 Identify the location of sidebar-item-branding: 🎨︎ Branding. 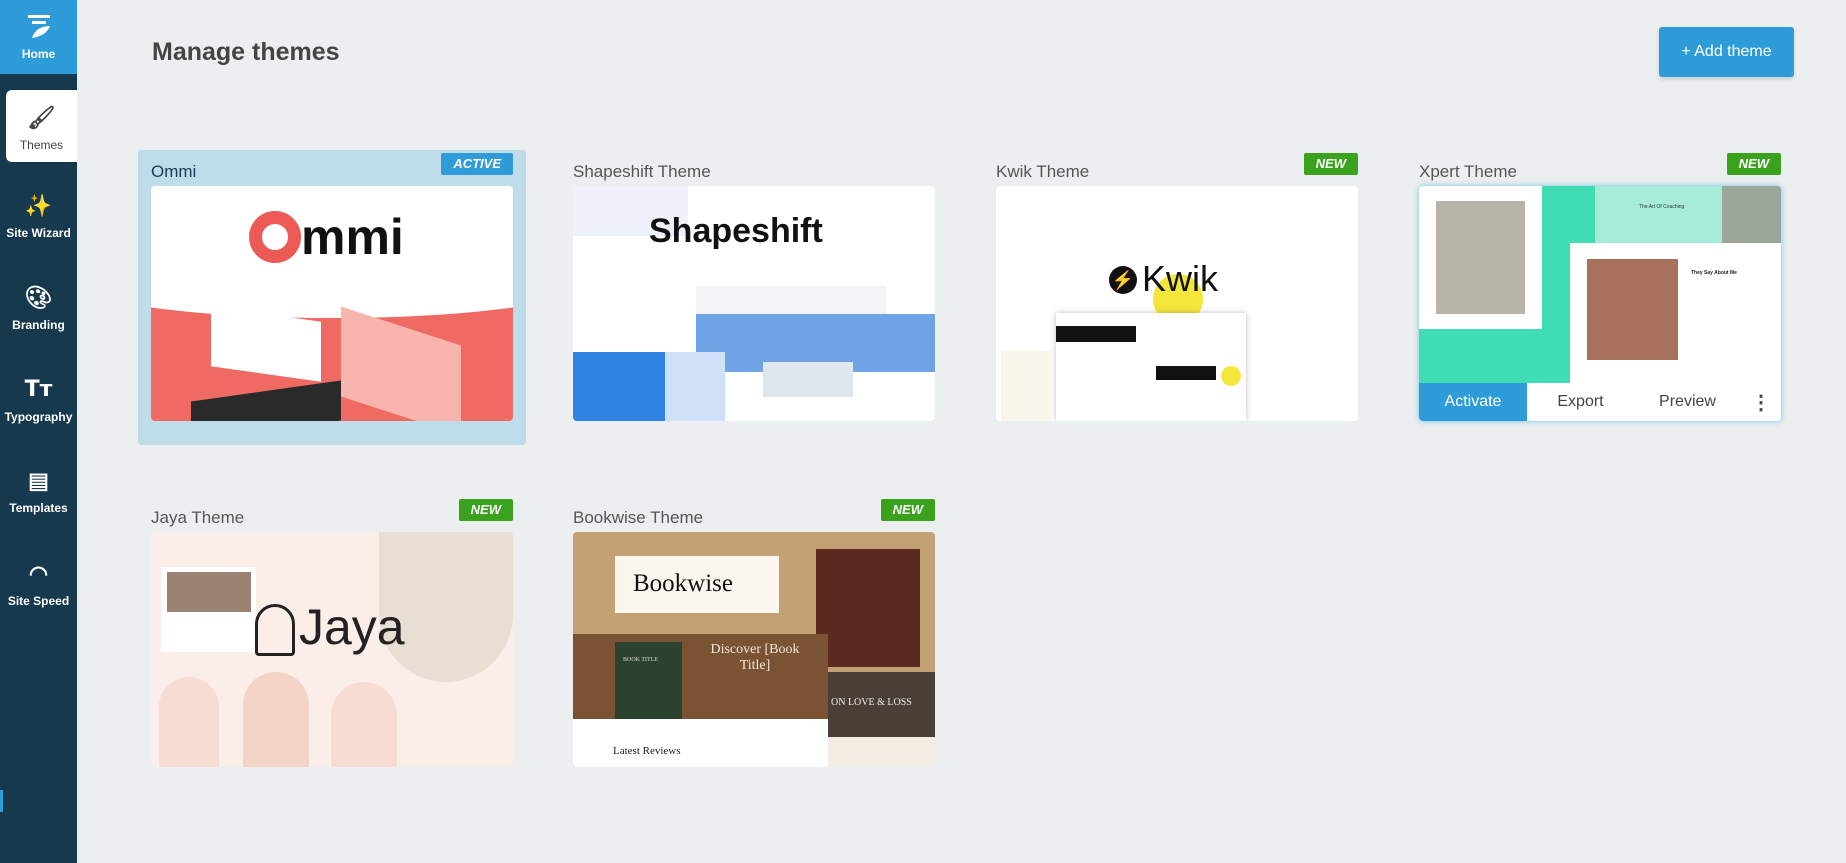
(38, 308).